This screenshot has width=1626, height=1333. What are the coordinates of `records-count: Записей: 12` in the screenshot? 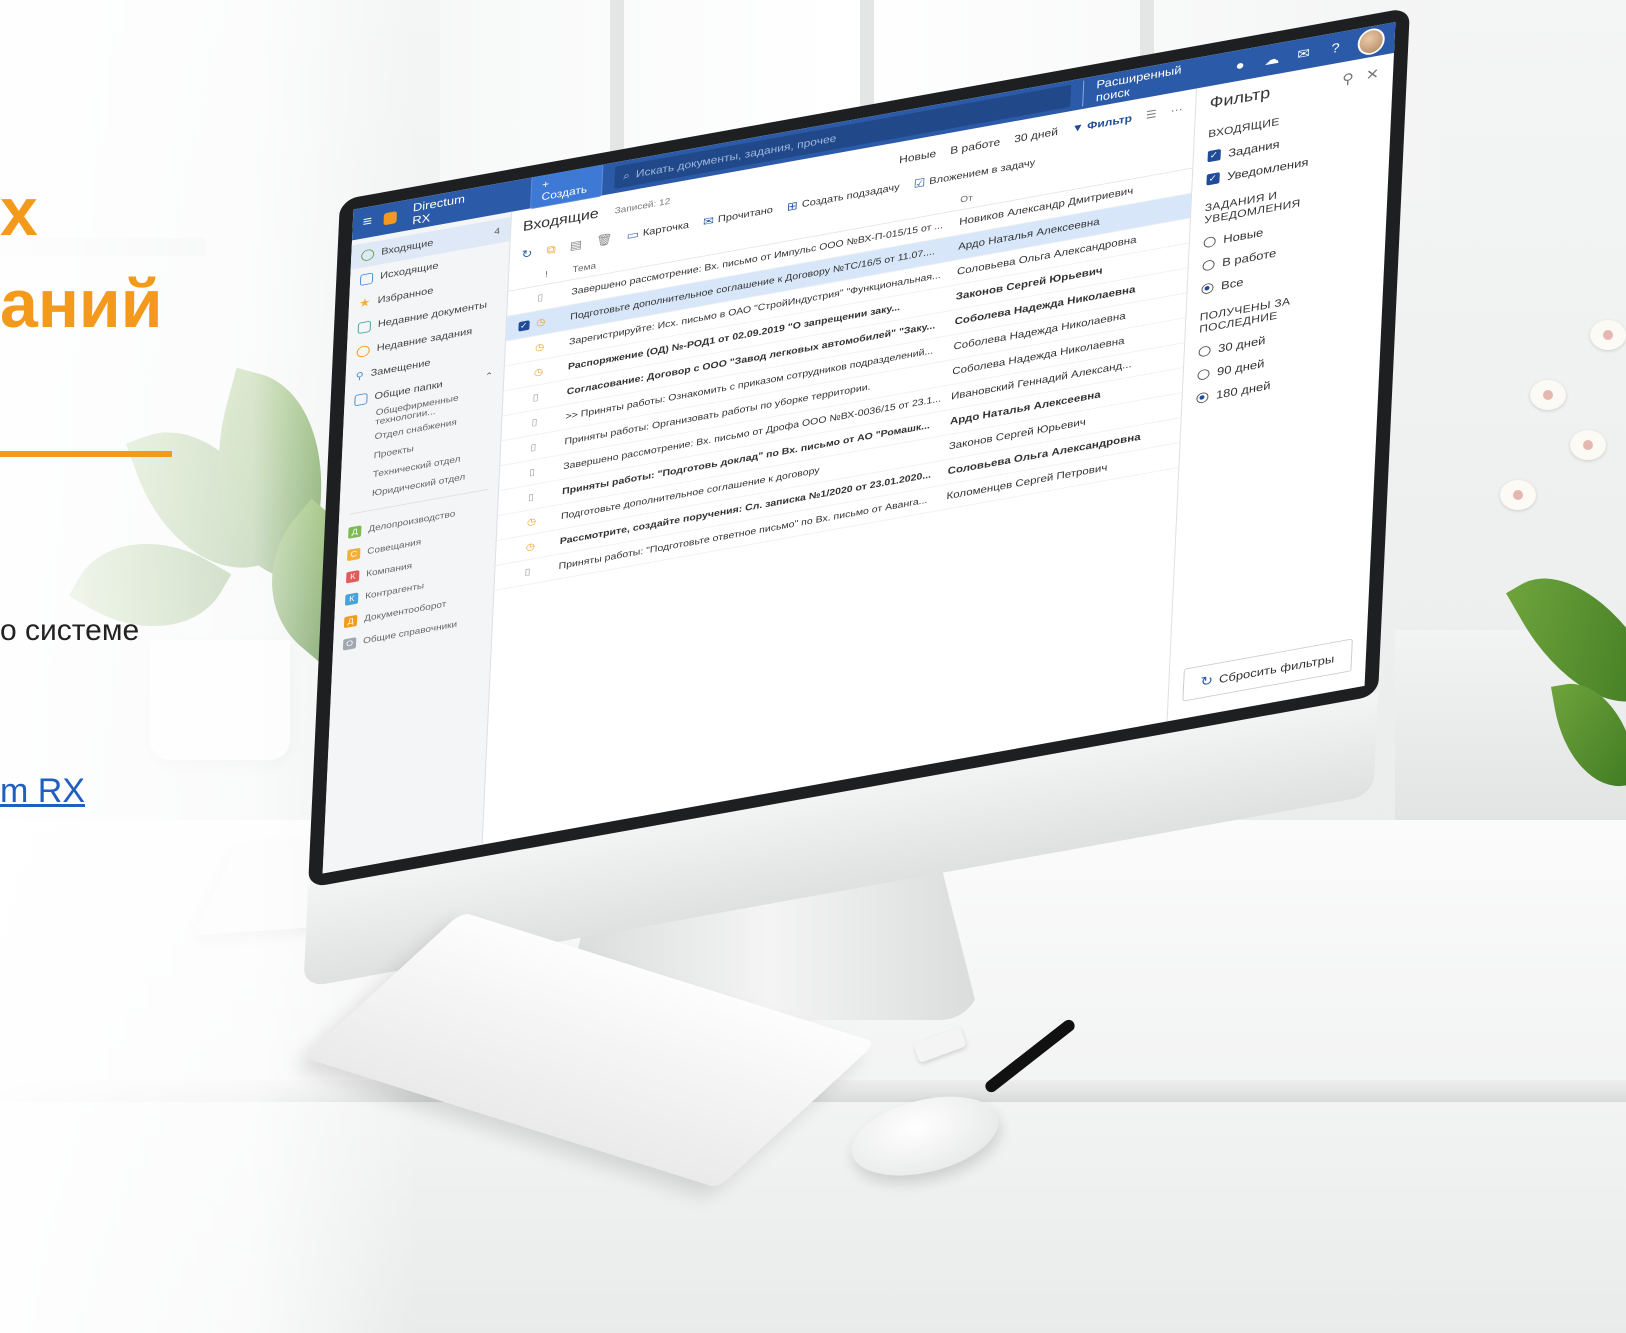 It's located at (642, 206).